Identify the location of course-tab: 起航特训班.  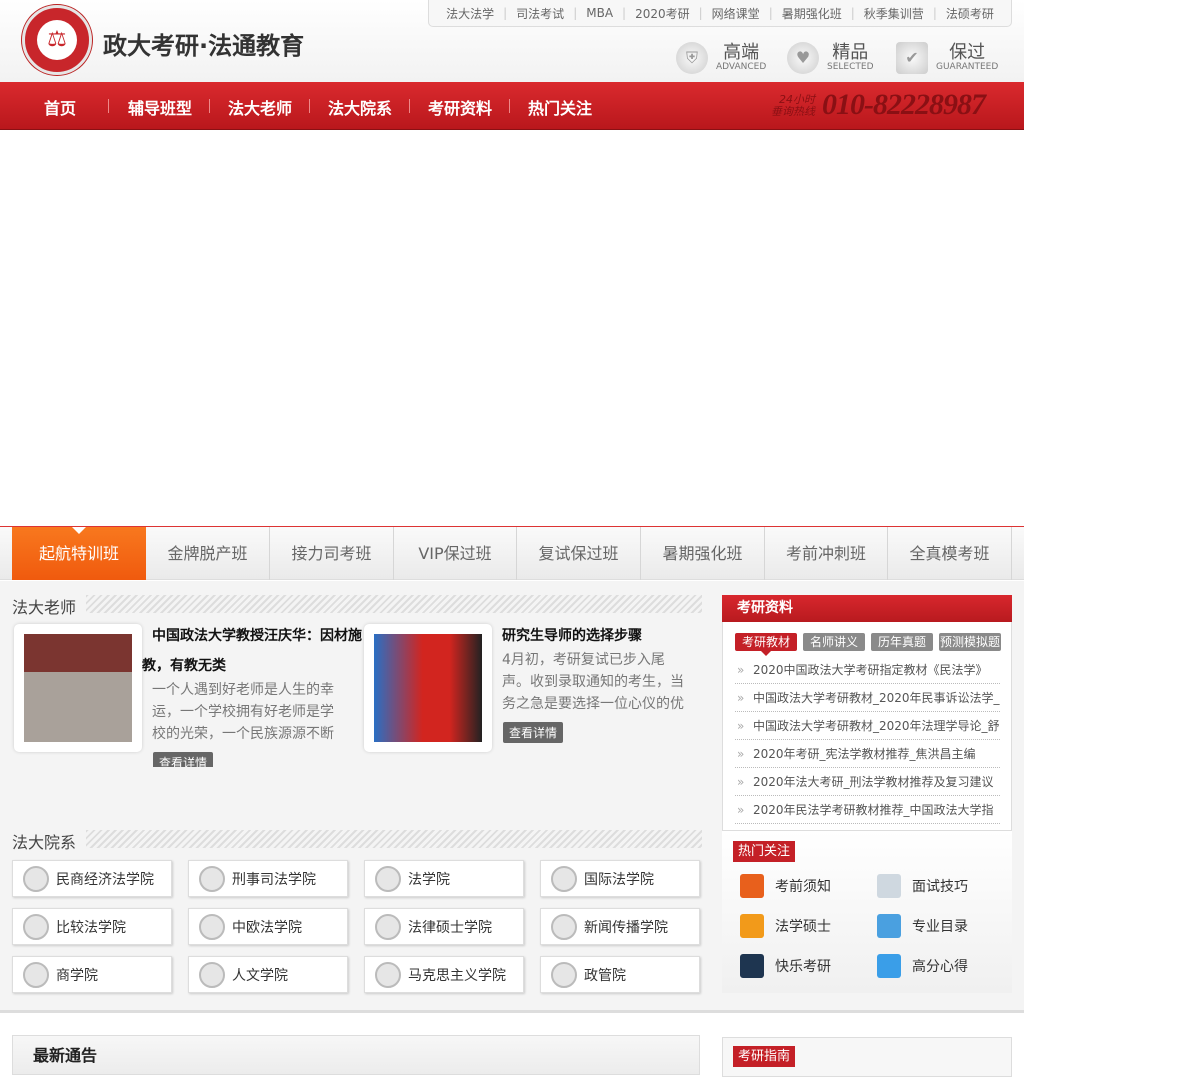
(79, 553).